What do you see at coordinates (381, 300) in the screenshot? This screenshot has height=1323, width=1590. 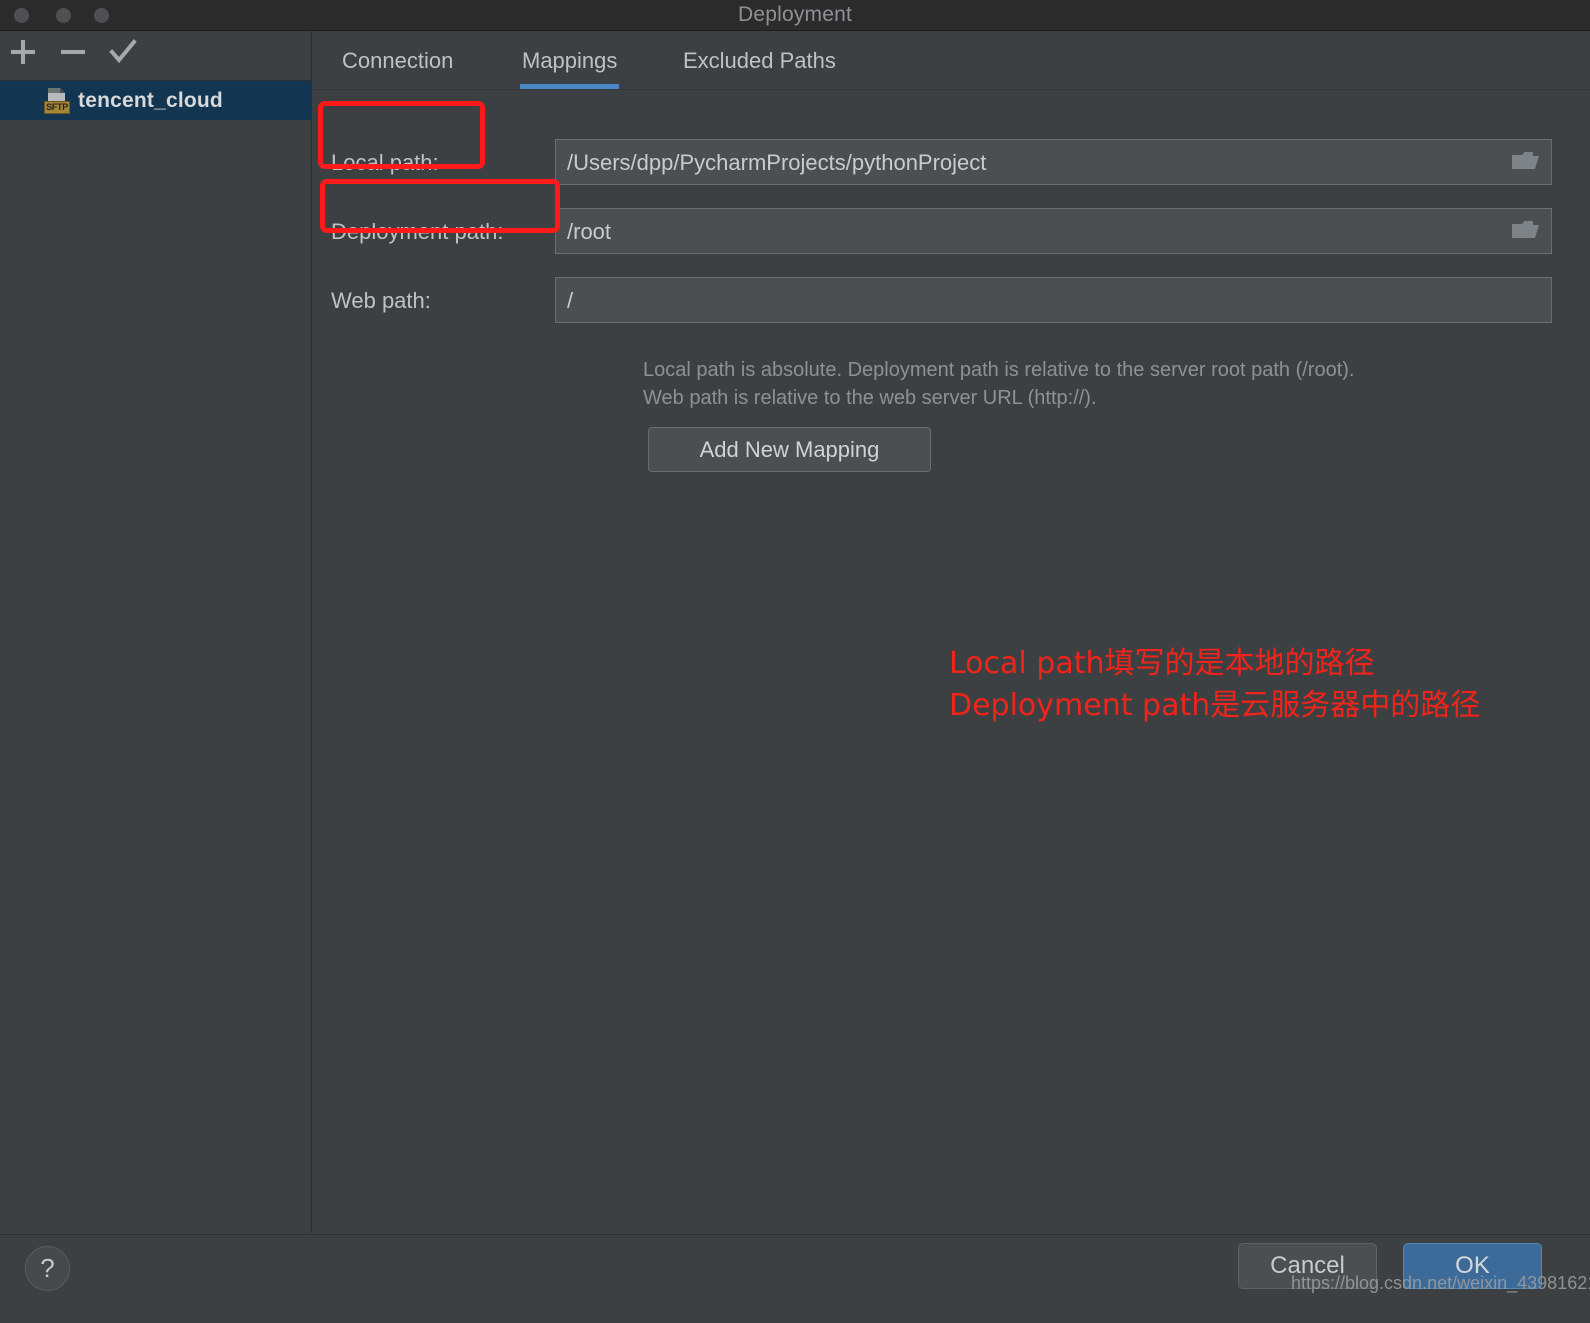 I see `web-path-label: Web path:` at bounding box center [381, 300].